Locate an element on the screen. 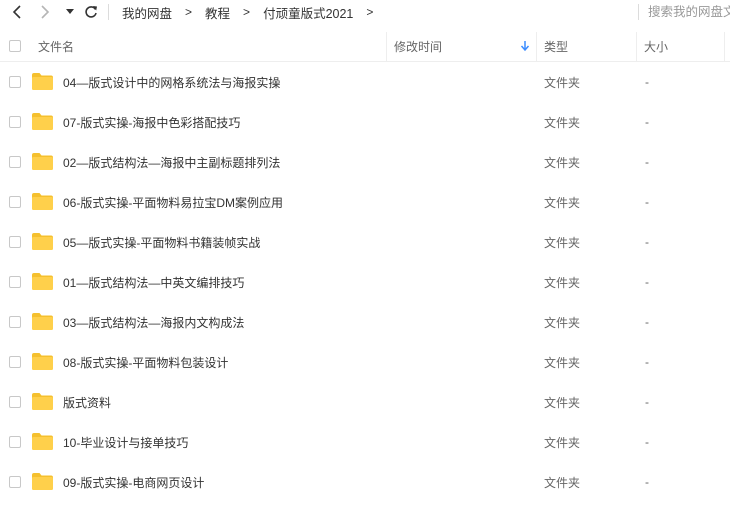  table-row: 10-毕业设计与接单技巧 文件夹 - is located at coordinates (365, 442).